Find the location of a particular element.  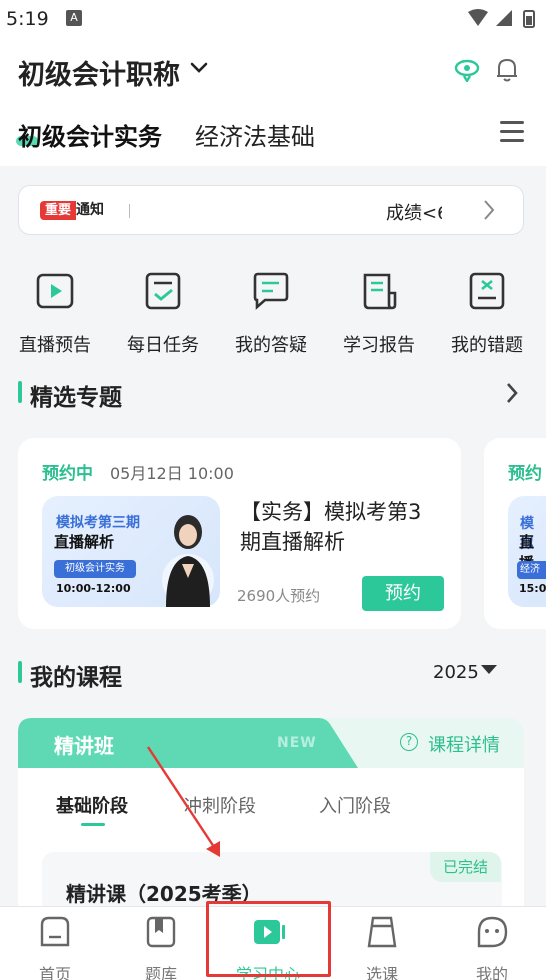

stage-tab-basic: 基础阶段 is located at coordinates (92, 805).